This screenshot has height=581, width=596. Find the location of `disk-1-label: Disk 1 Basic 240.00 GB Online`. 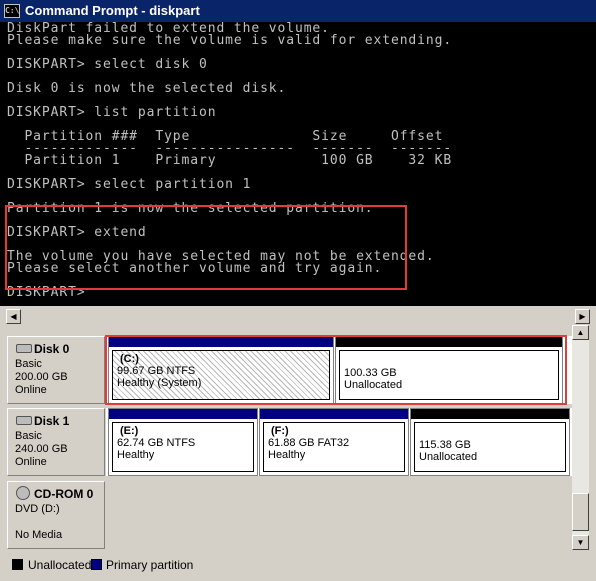

disk-1-label: Disk 1 Basic 240.00 GB Online is located at coordinates (56, 442).